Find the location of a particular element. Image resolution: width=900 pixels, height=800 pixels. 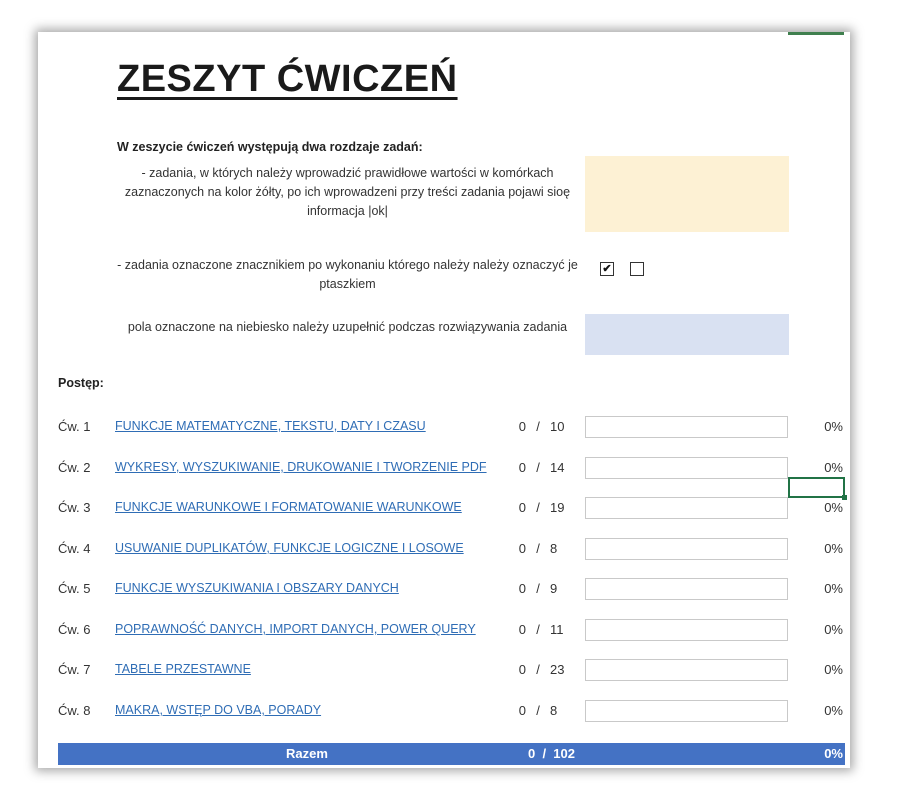

exercise-total-count: 11 is located at coordinates (557, 629).